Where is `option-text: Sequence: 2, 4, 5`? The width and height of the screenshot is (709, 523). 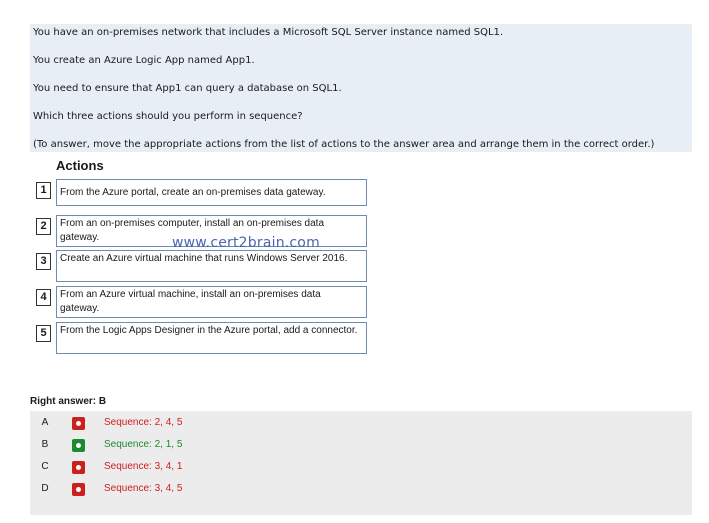
option-text: Sequence: 2, 4, 5 is located at coordinates (143, 422).